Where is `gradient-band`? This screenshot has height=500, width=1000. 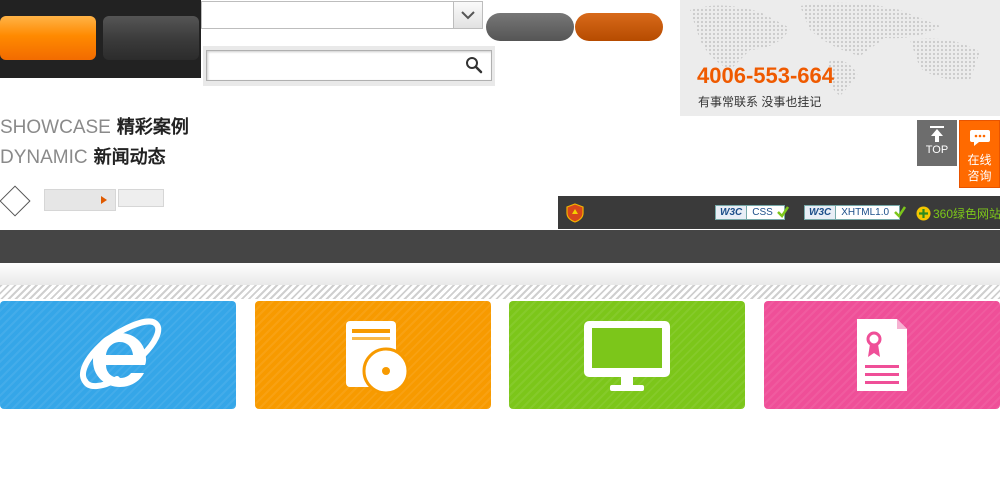
gradient-band is located at coordinates (500, 274).